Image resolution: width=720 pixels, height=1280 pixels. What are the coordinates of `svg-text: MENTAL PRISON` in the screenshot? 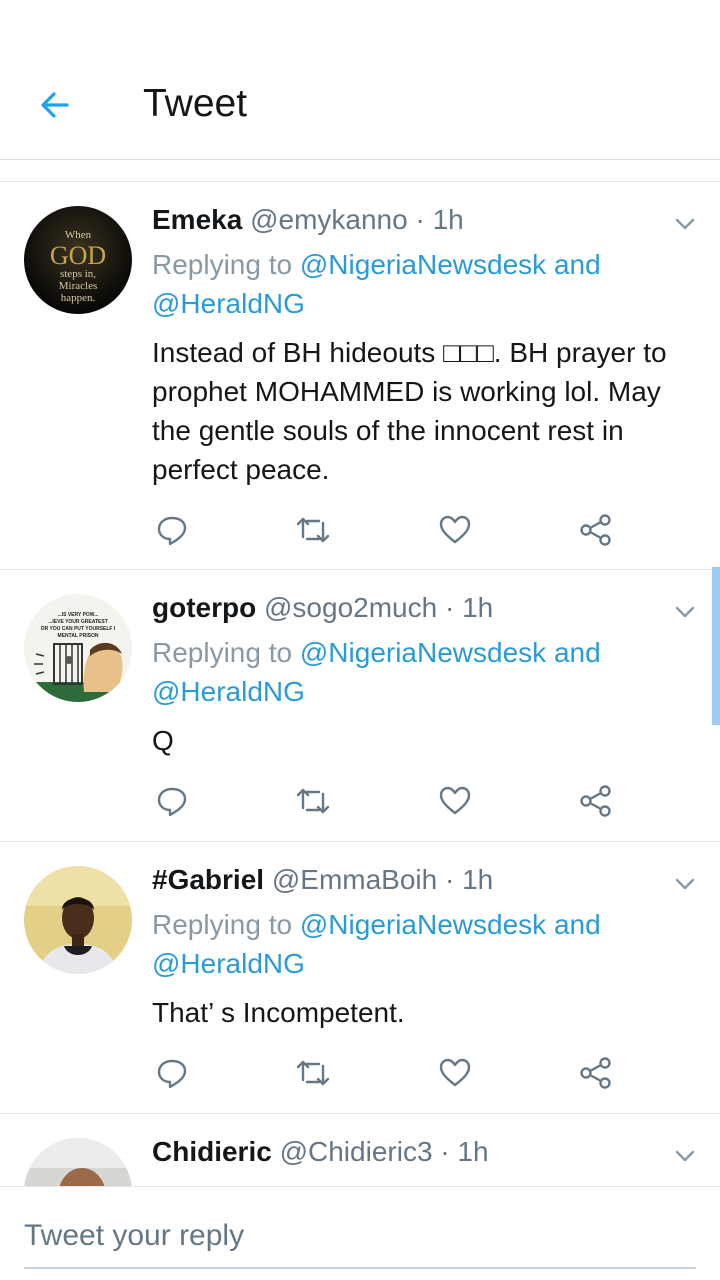 It's located at (78, 636).